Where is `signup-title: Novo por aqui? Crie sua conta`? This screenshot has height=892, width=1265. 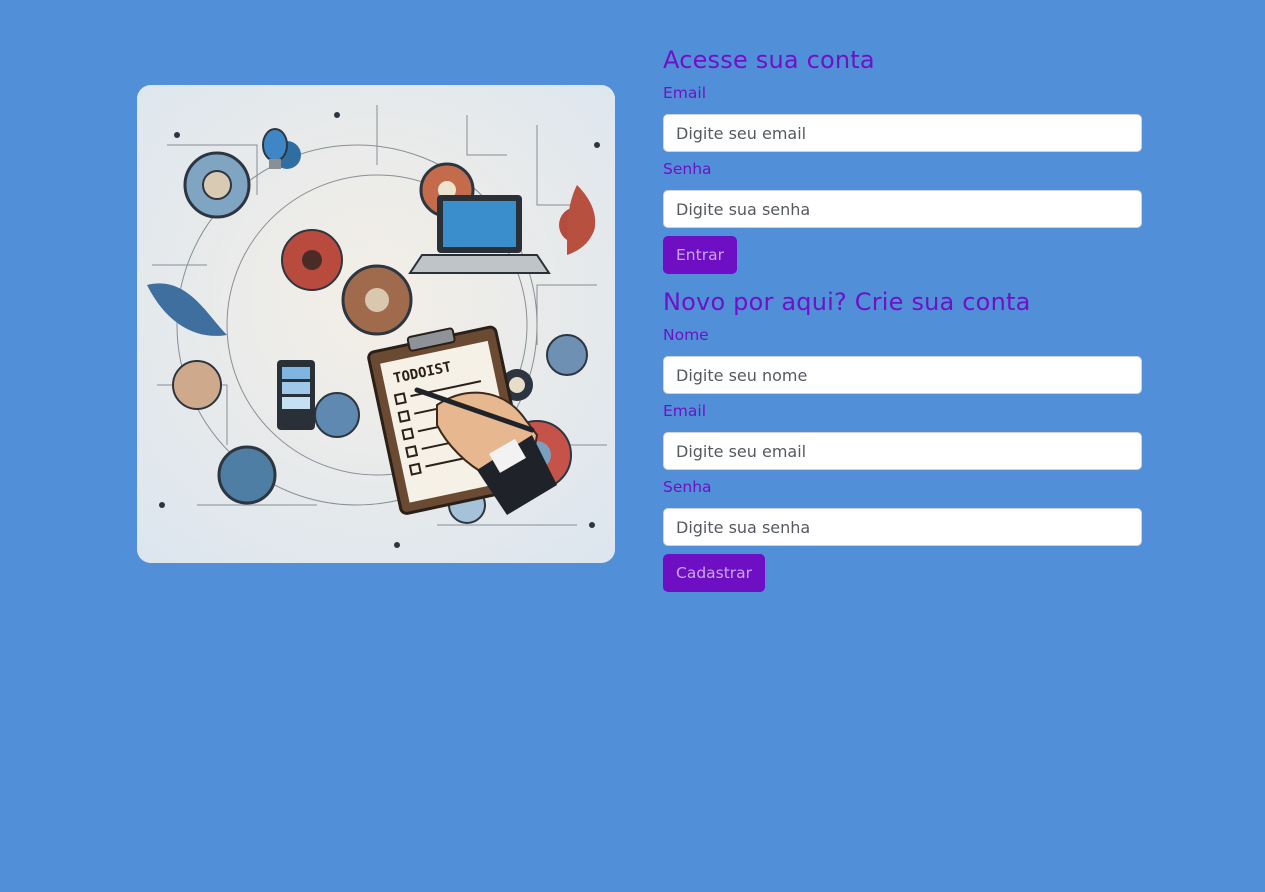
signup-title: Novo por aqui? Crie sua conta is located at coordinates (847, 302).